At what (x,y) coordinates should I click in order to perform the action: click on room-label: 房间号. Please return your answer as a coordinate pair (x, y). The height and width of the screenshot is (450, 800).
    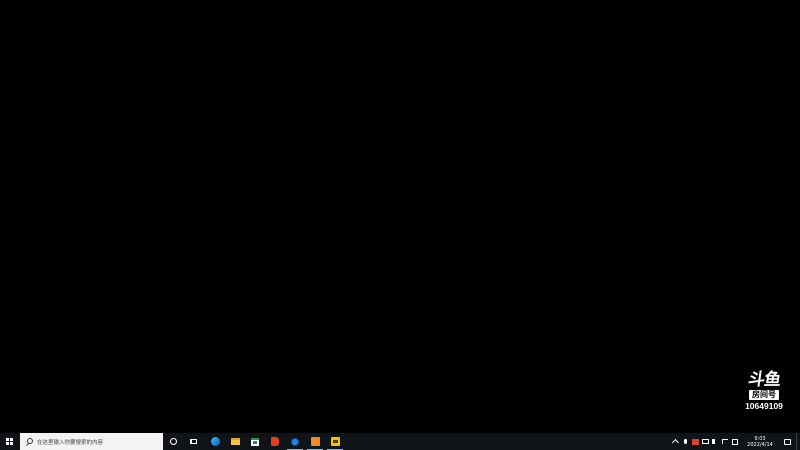
    Looking at the image, I should click on (764, 395).